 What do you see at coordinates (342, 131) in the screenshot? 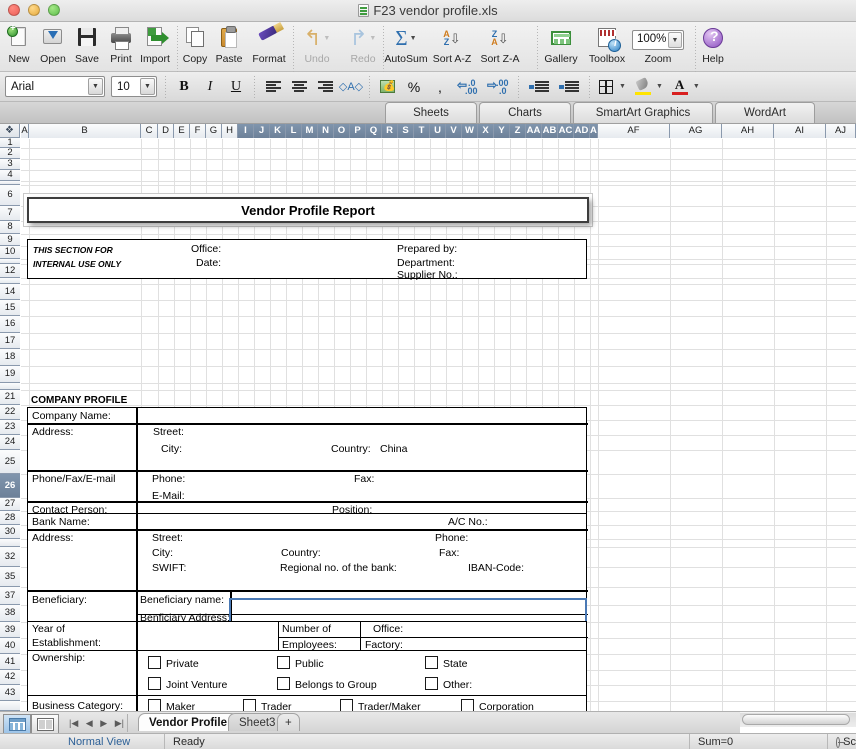
I see `column-header-O: O` at bounding box center [342, 131].